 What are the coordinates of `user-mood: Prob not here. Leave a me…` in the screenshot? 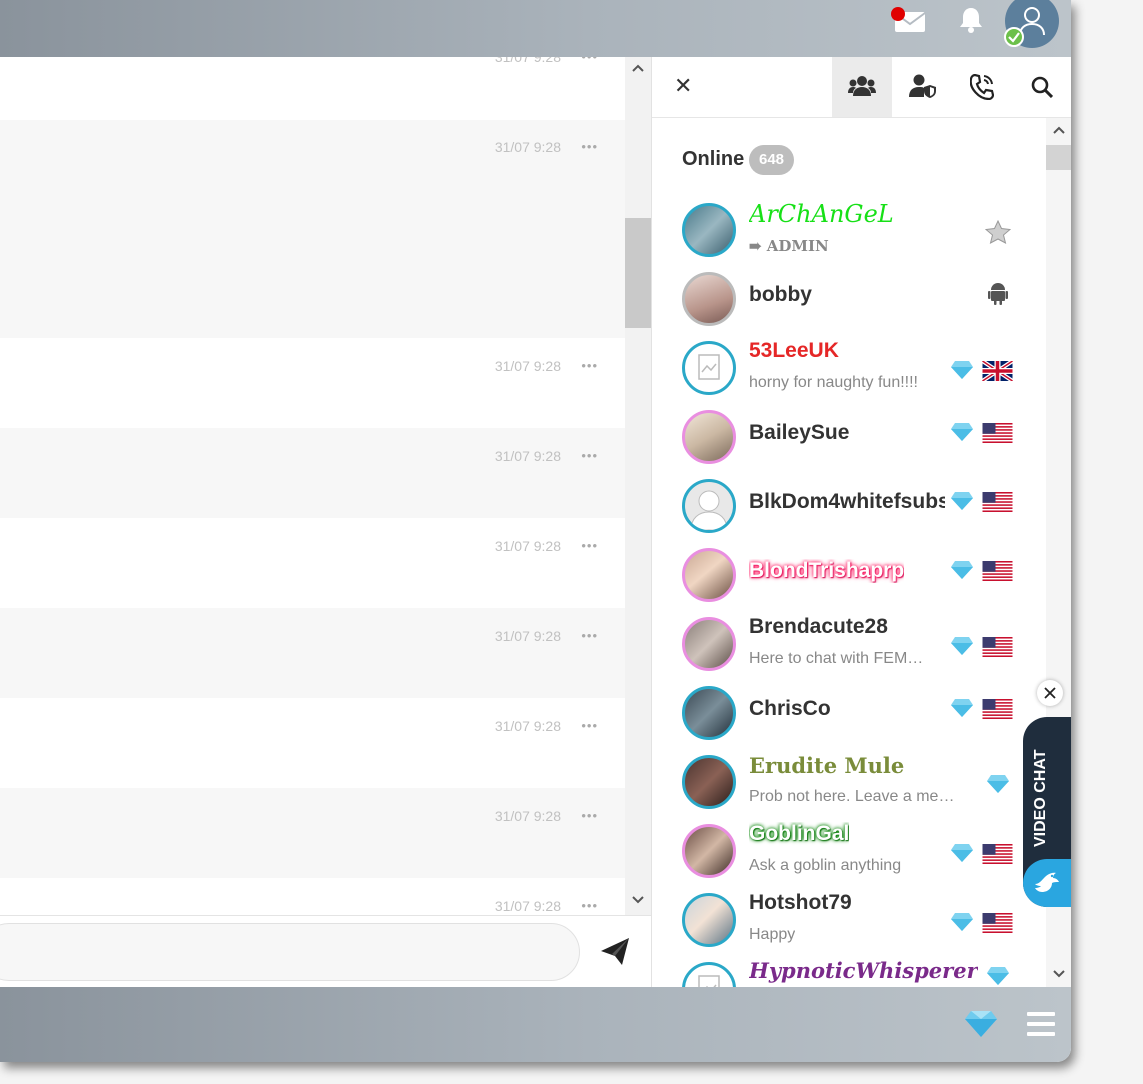 It's located at (852, 796).